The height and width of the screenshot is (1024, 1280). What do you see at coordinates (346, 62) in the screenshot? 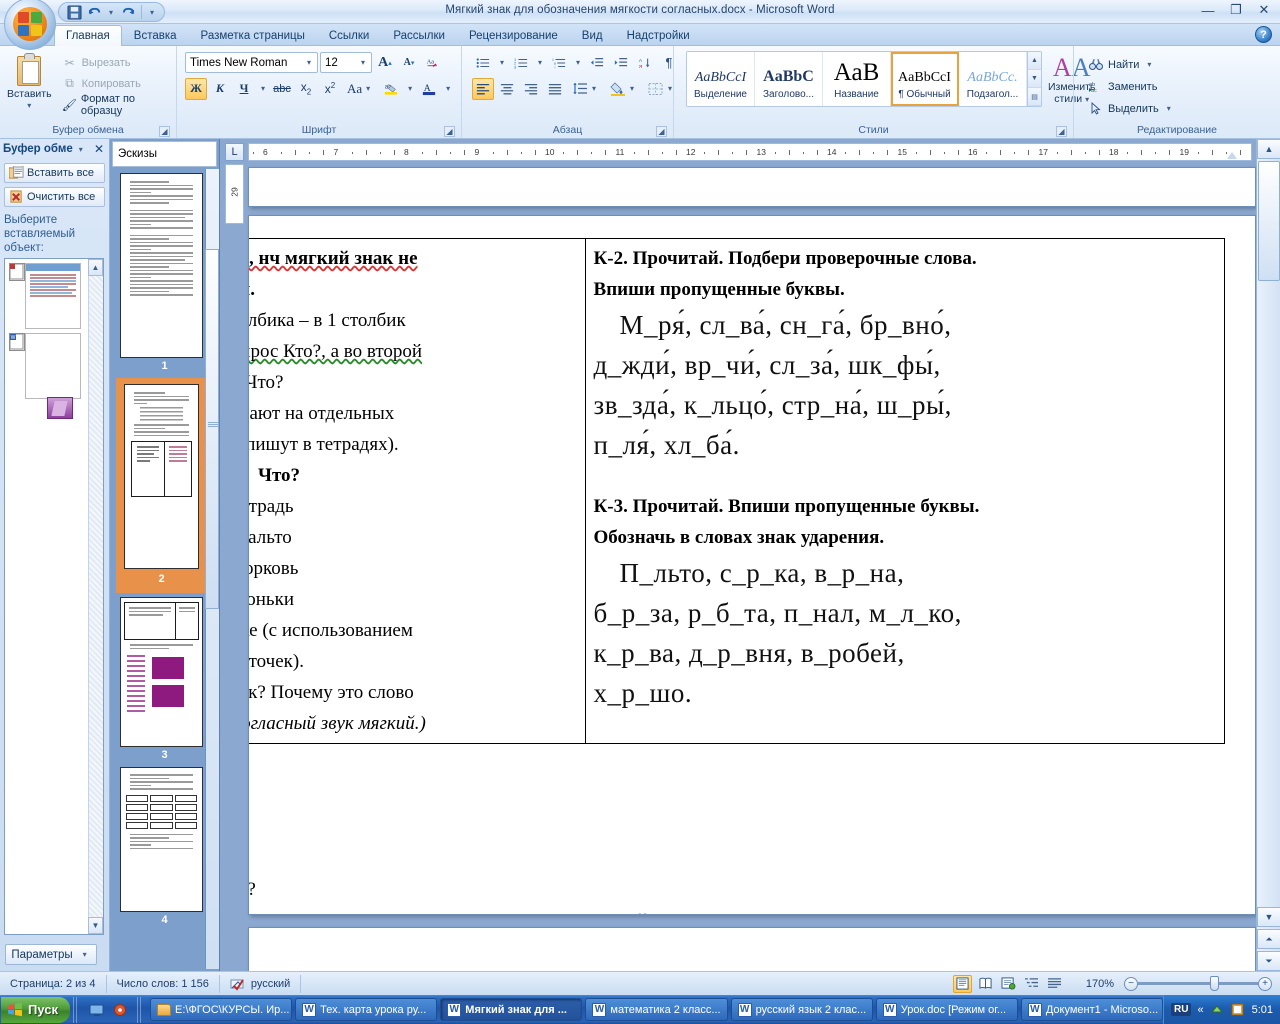
I see `font-size-combo: 12 ▾` at bounding box center [346, 62].